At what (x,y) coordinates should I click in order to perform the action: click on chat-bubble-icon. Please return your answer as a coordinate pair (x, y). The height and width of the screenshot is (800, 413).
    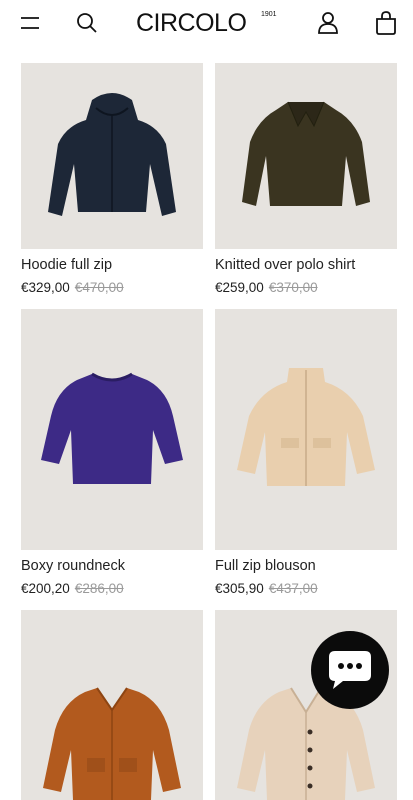
    Looking at the image, I should click on (350, 670).